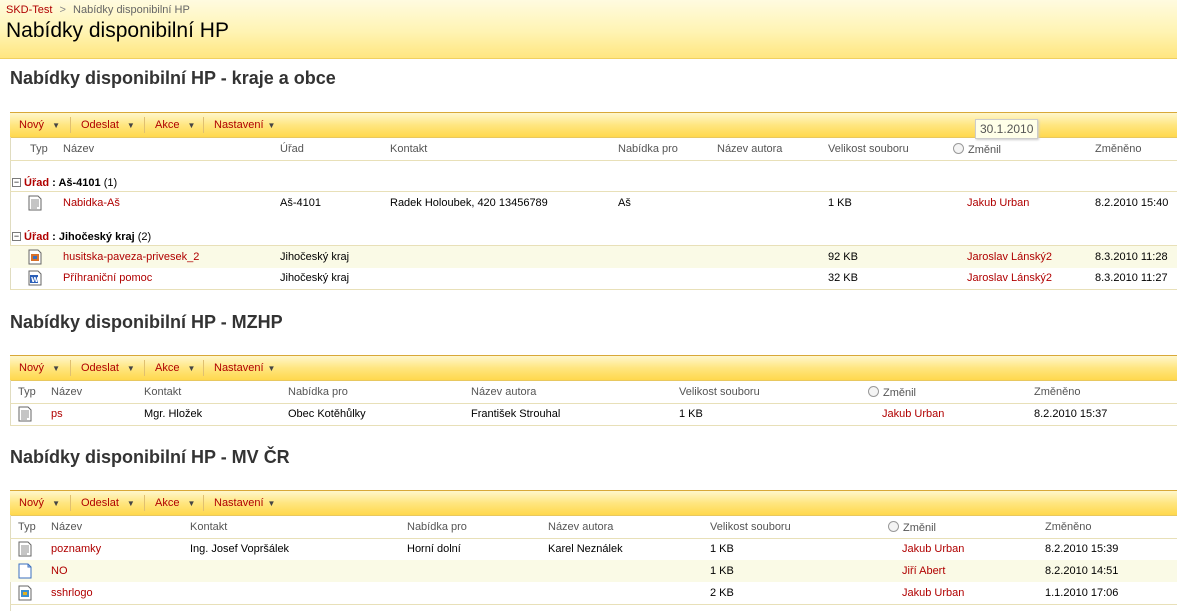 The width and height of the screenshot is (1177, 611). I want to click on item-contact: Radek Holoubek, 420 13456789, so click(469, 203).